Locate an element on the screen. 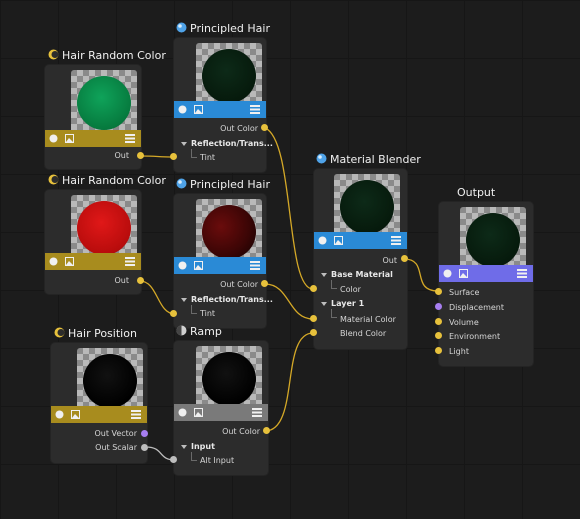 This screenshot has width=580, height=519. socket-environment is located at coordinates (438, 335).